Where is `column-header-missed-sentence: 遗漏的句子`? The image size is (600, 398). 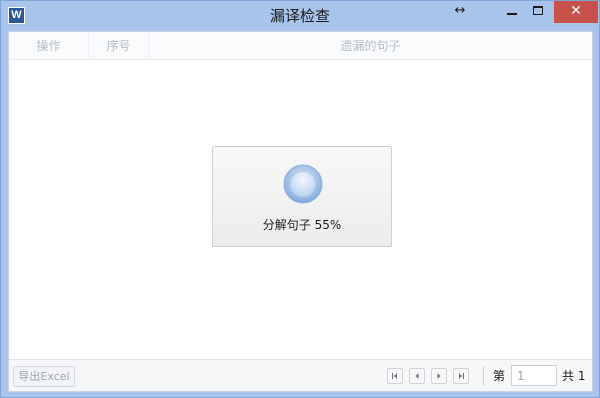 column-header-missed-sentence: 遗漏的句子 is located at coordinates (370, 46).